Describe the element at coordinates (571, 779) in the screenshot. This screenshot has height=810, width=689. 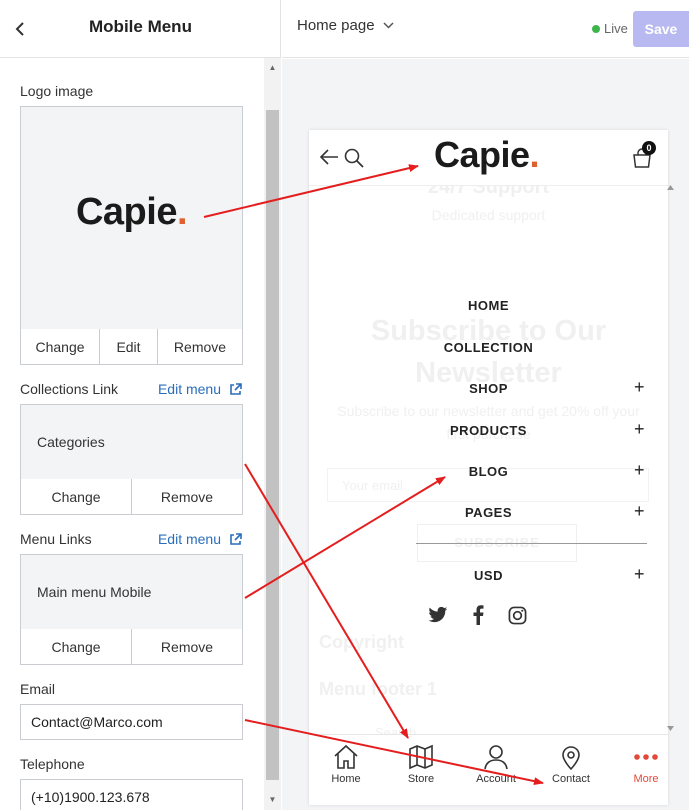
I see `bottom-nav-label: Contact` at that location.